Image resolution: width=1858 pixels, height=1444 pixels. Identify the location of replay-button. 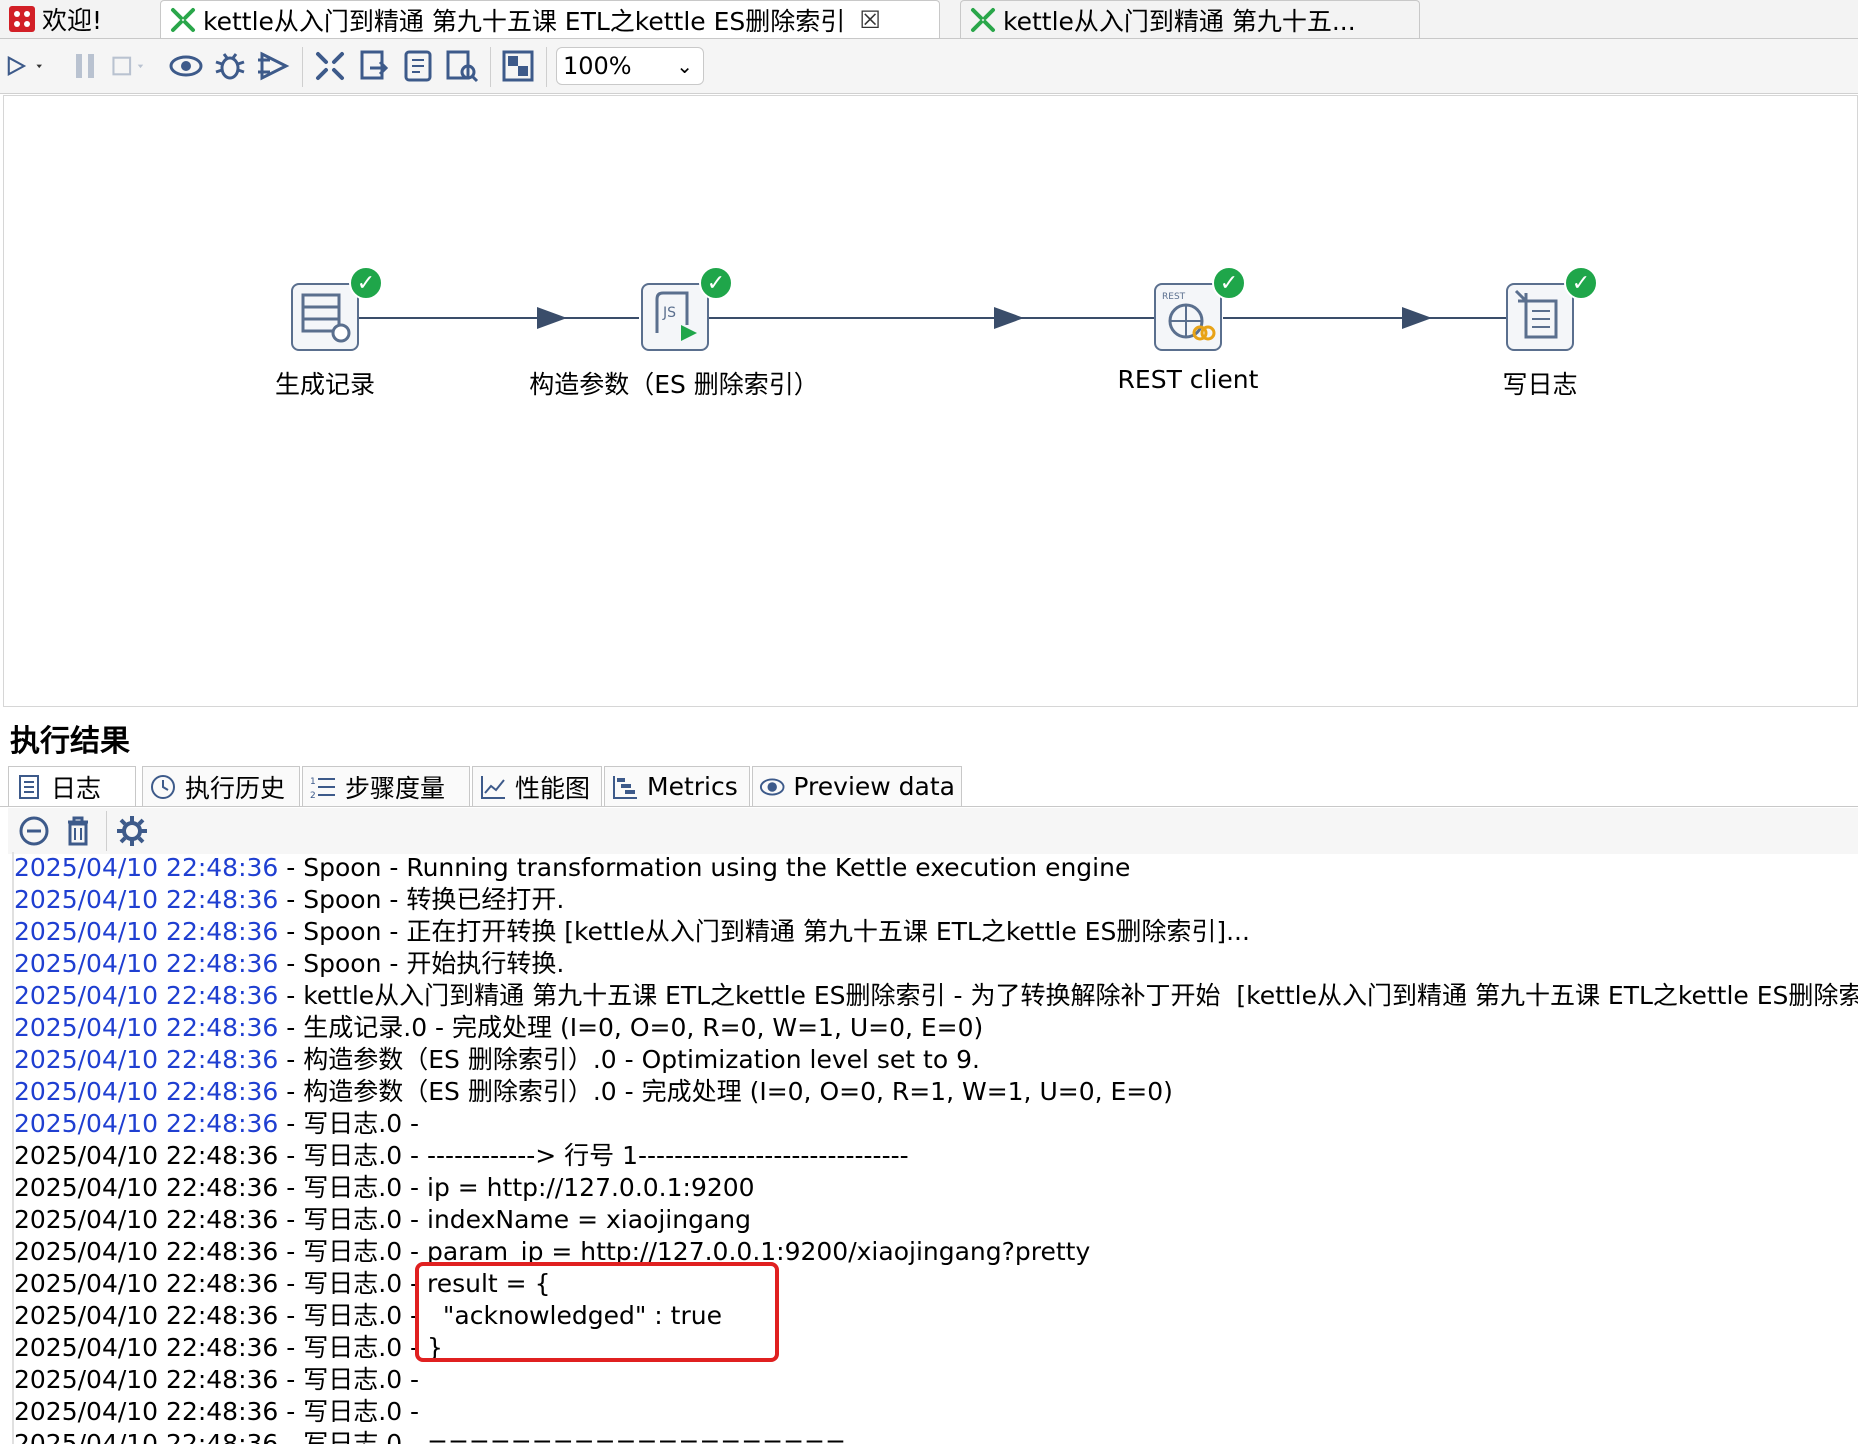
(274, 66).